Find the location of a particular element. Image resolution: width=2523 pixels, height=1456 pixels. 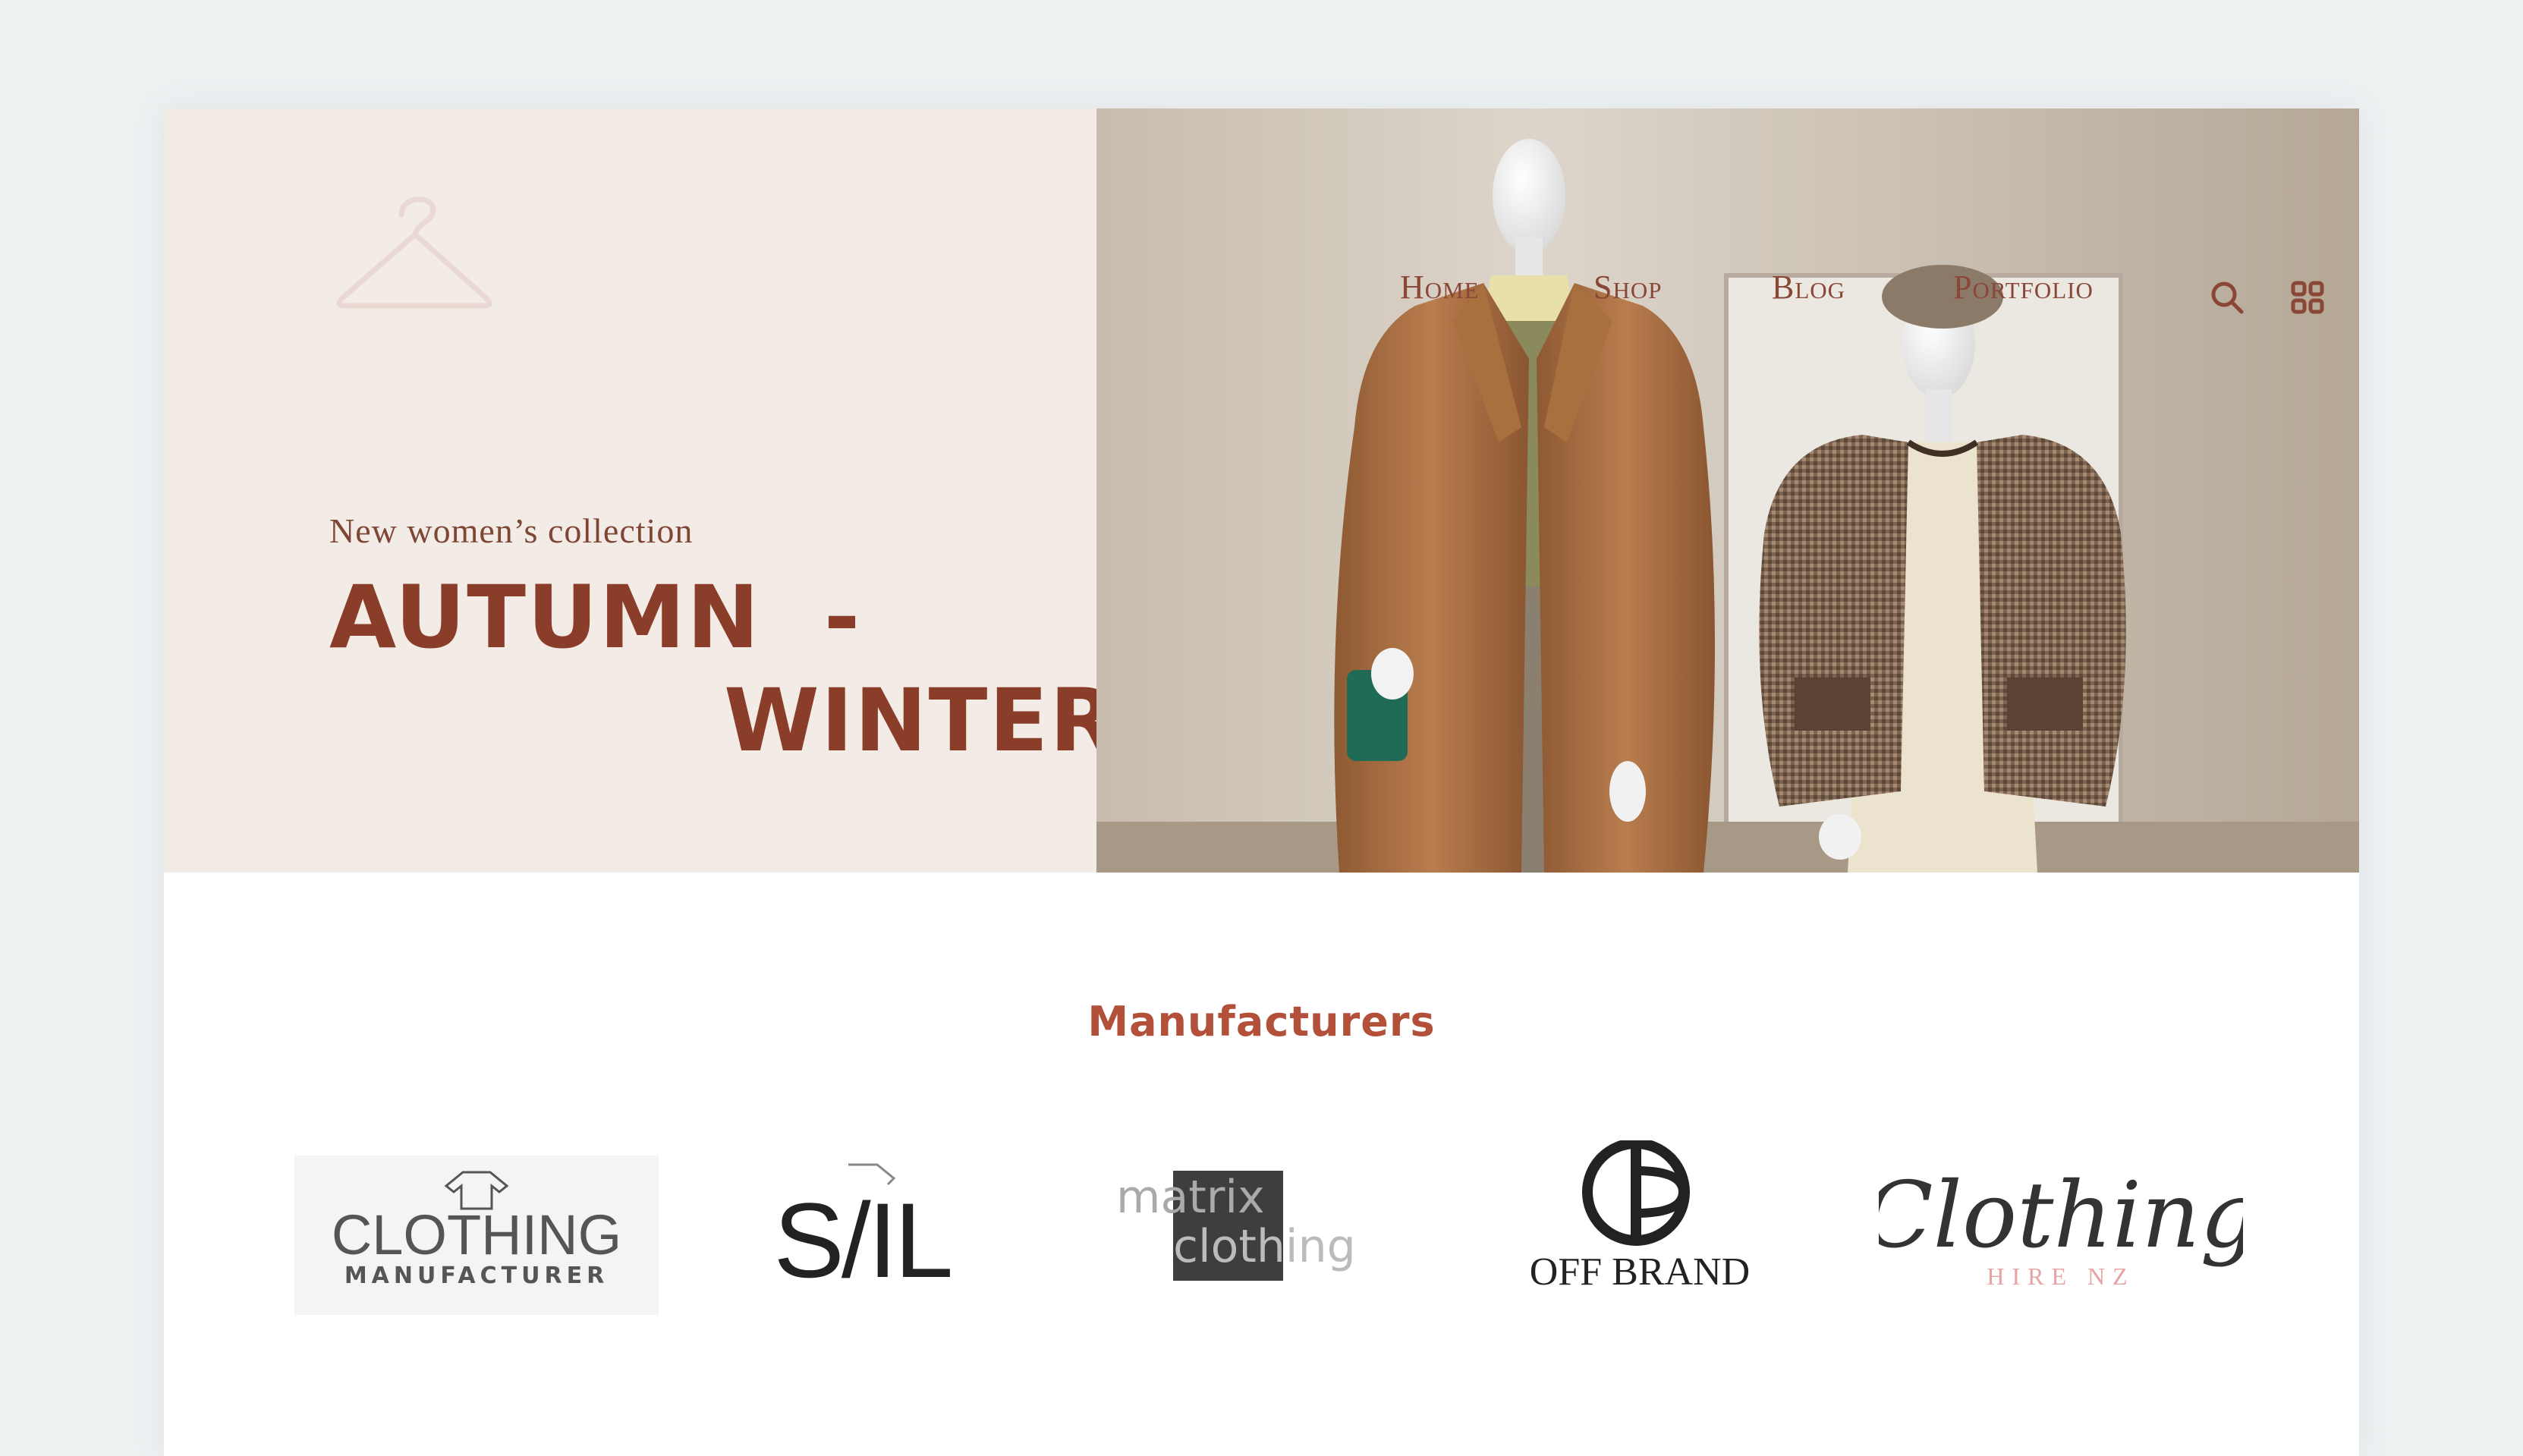

svg-text: MANUFACTURER is located at coordinates (477, 1276).